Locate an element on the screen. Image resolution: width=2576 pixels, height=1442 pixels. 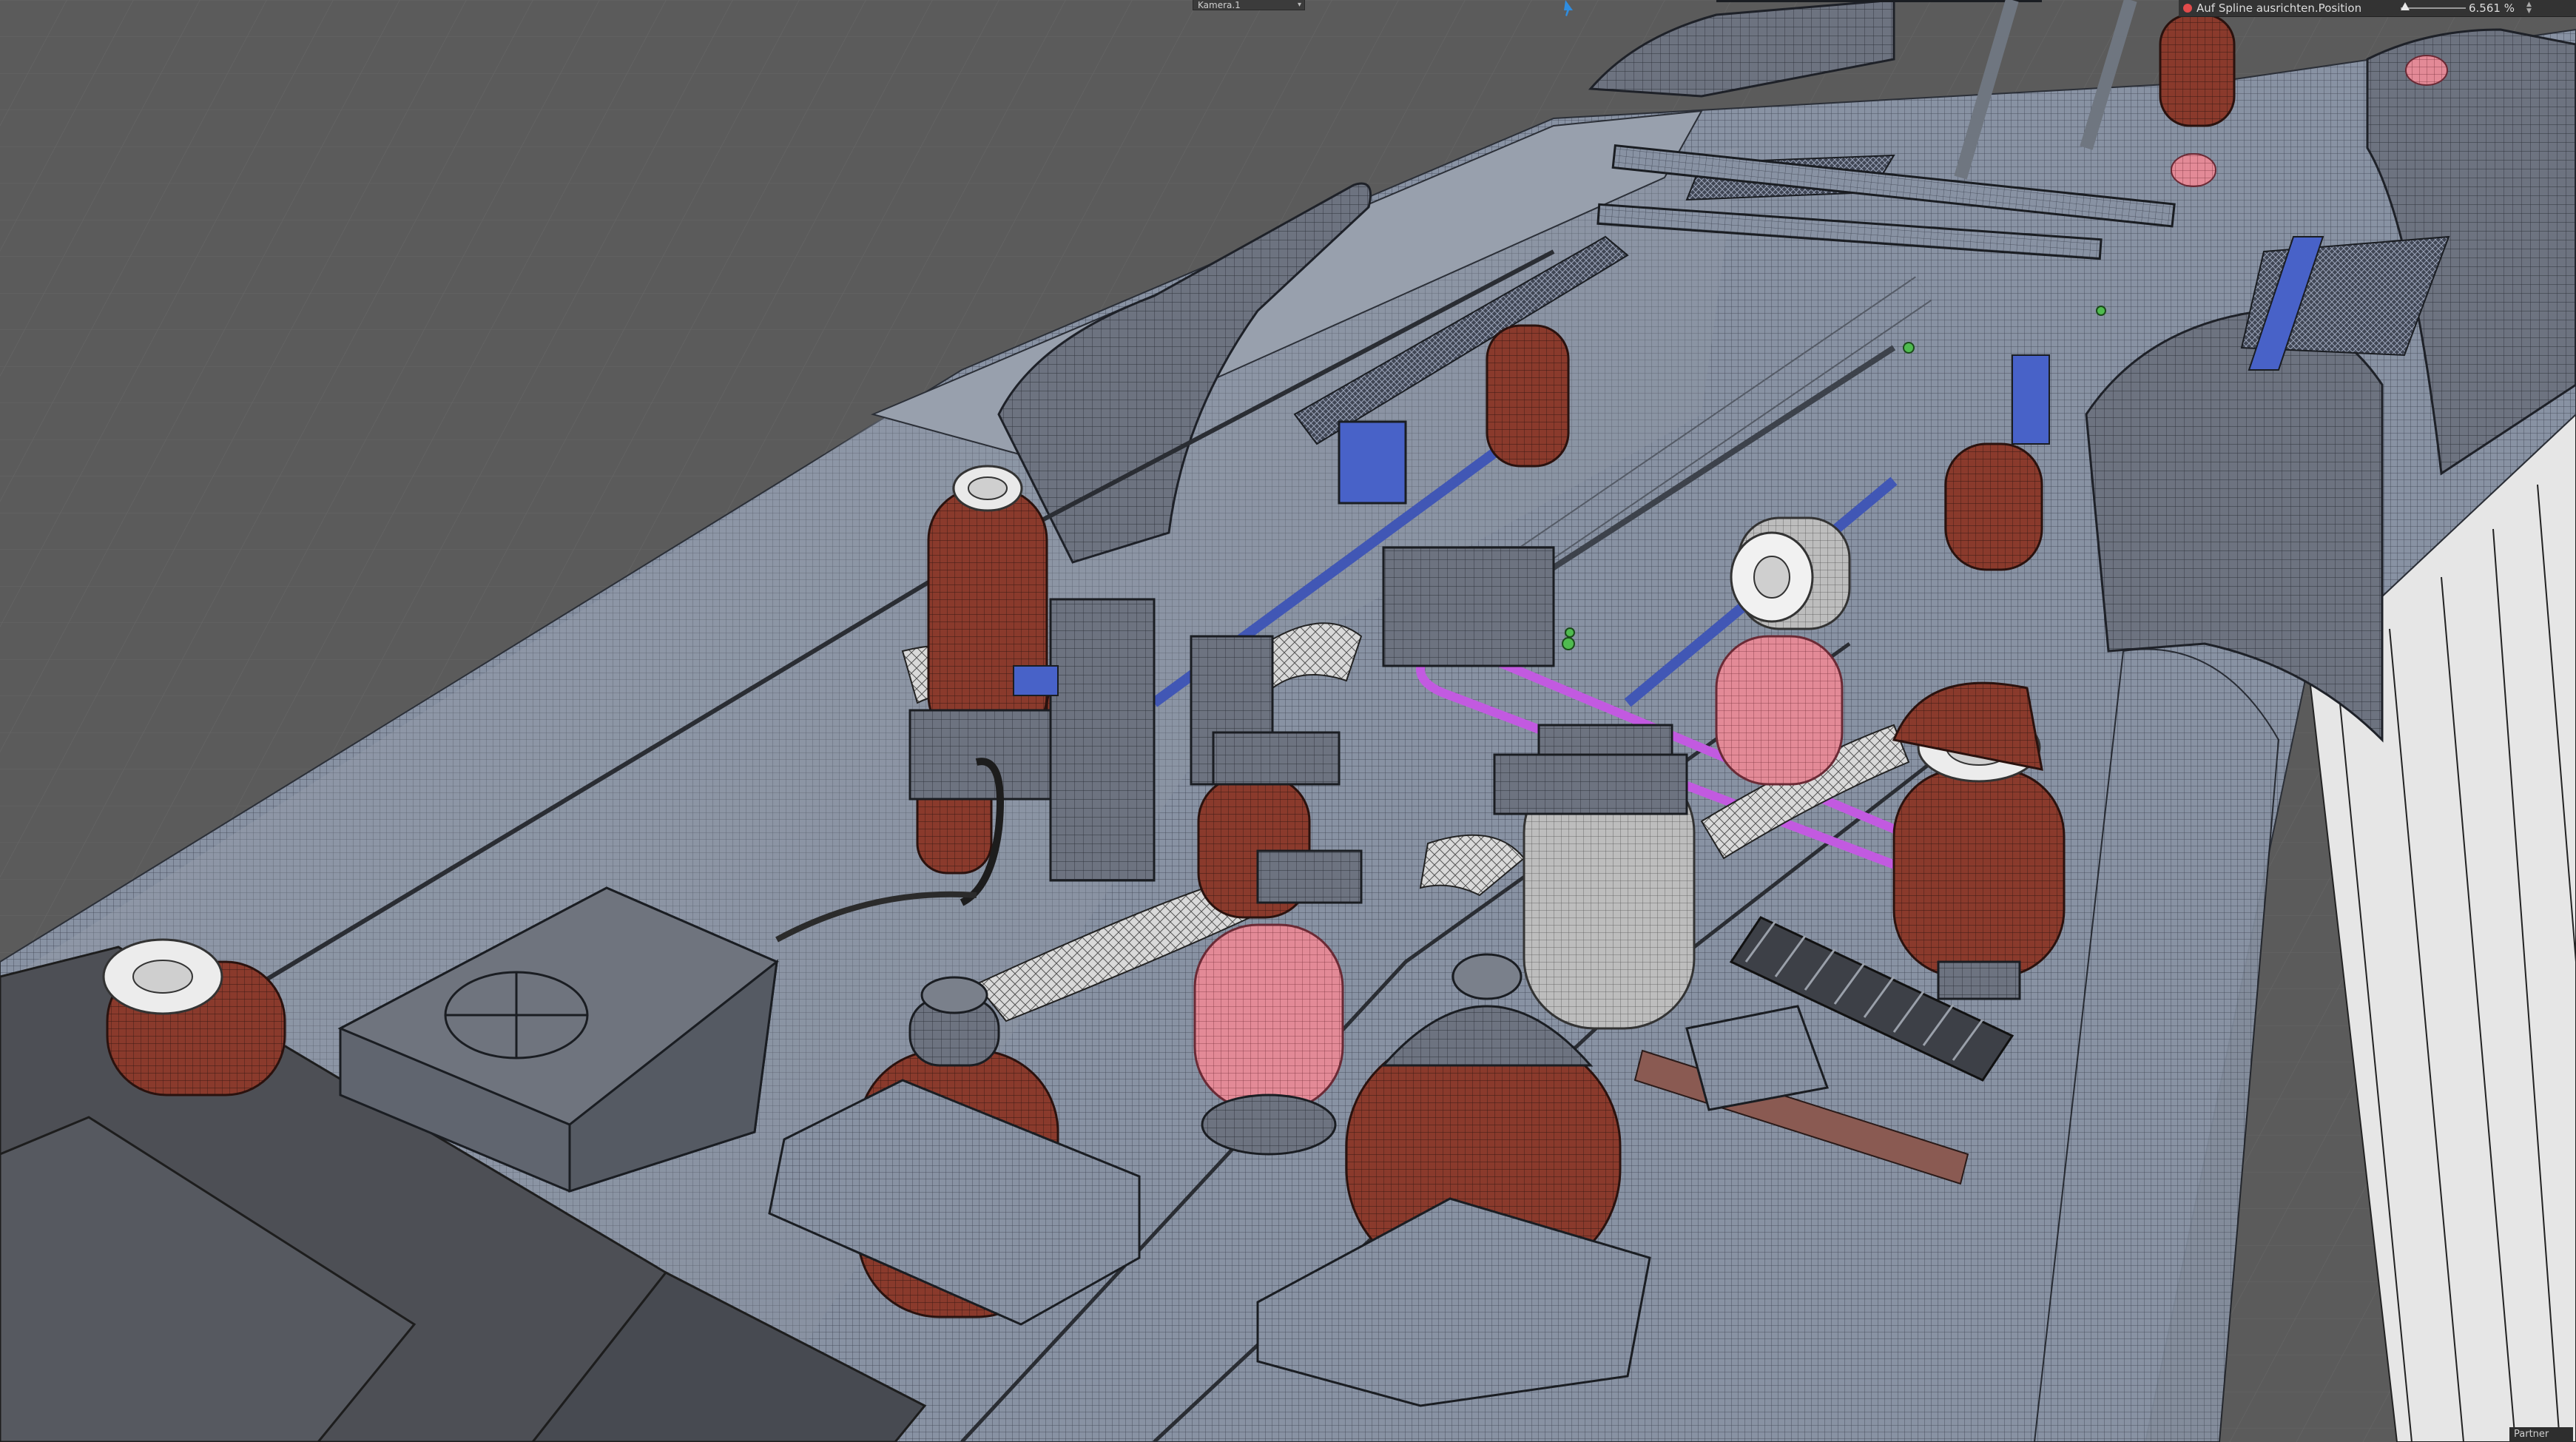
value-spinner-icon: ▲ ▼ is located at coordinates (2531, 8).